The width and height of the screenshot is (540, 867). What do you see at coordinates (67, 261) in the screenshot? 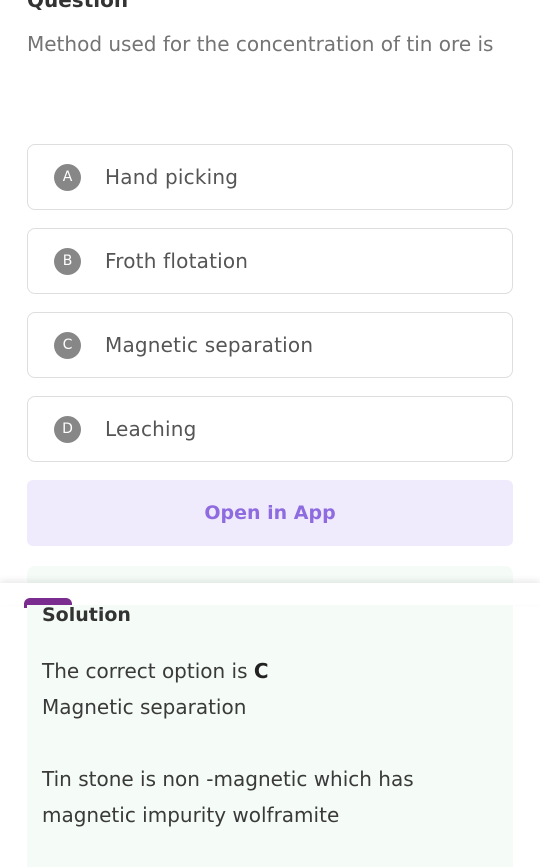
I see `option-letter-badge: B` at bounding box center [67, 261].